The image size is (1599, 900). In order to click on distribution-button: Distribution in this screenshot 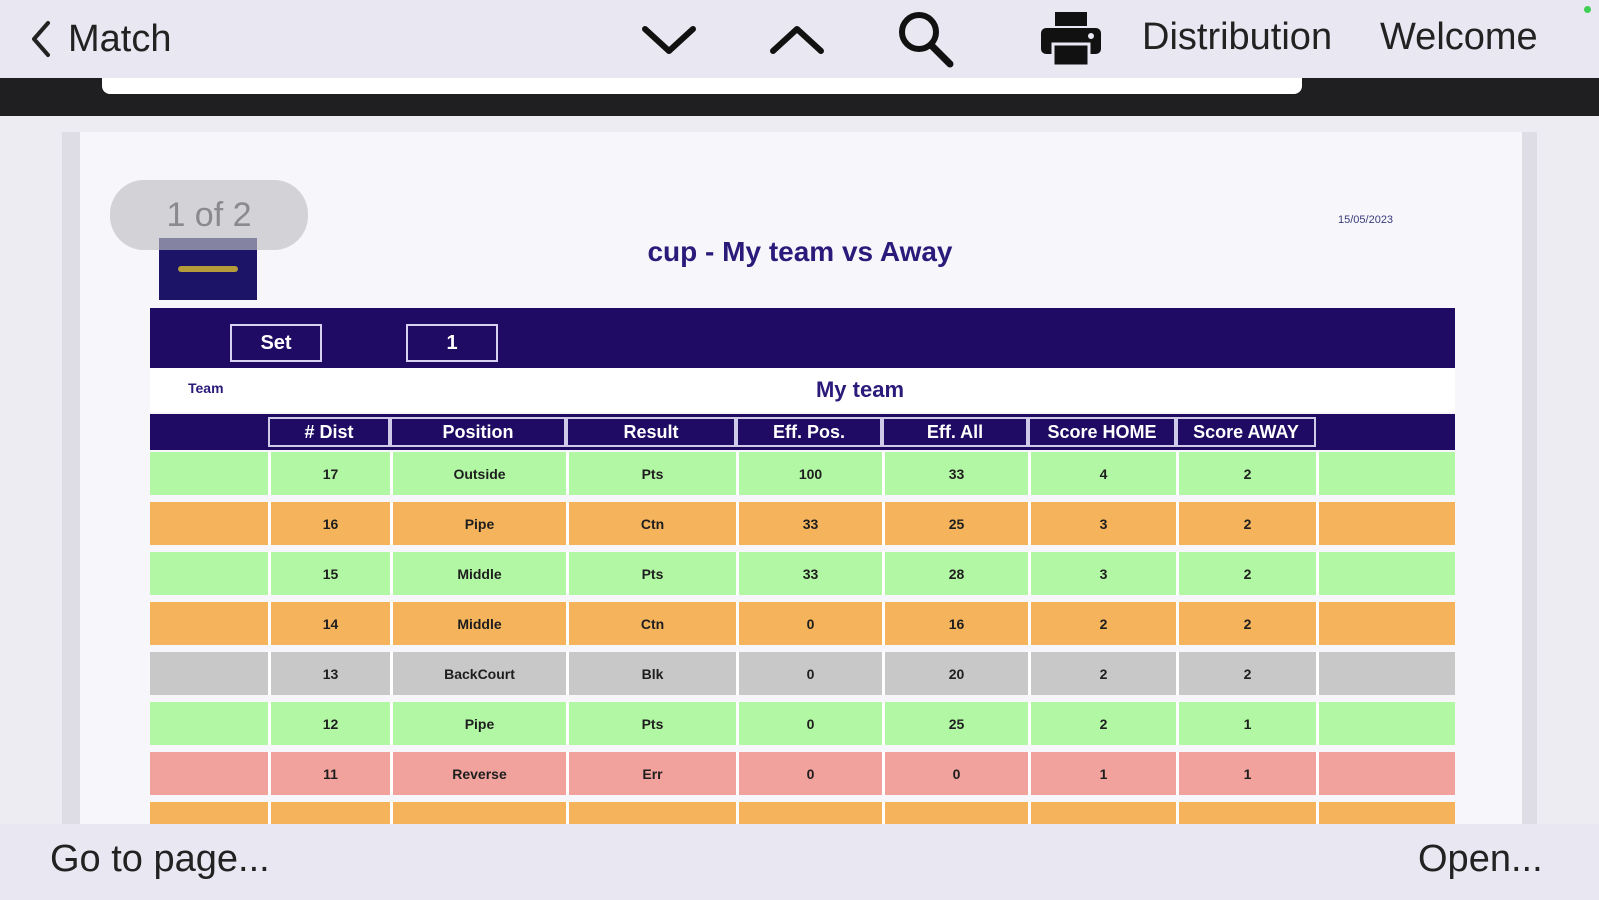, I will do `click(1237, 37)`.